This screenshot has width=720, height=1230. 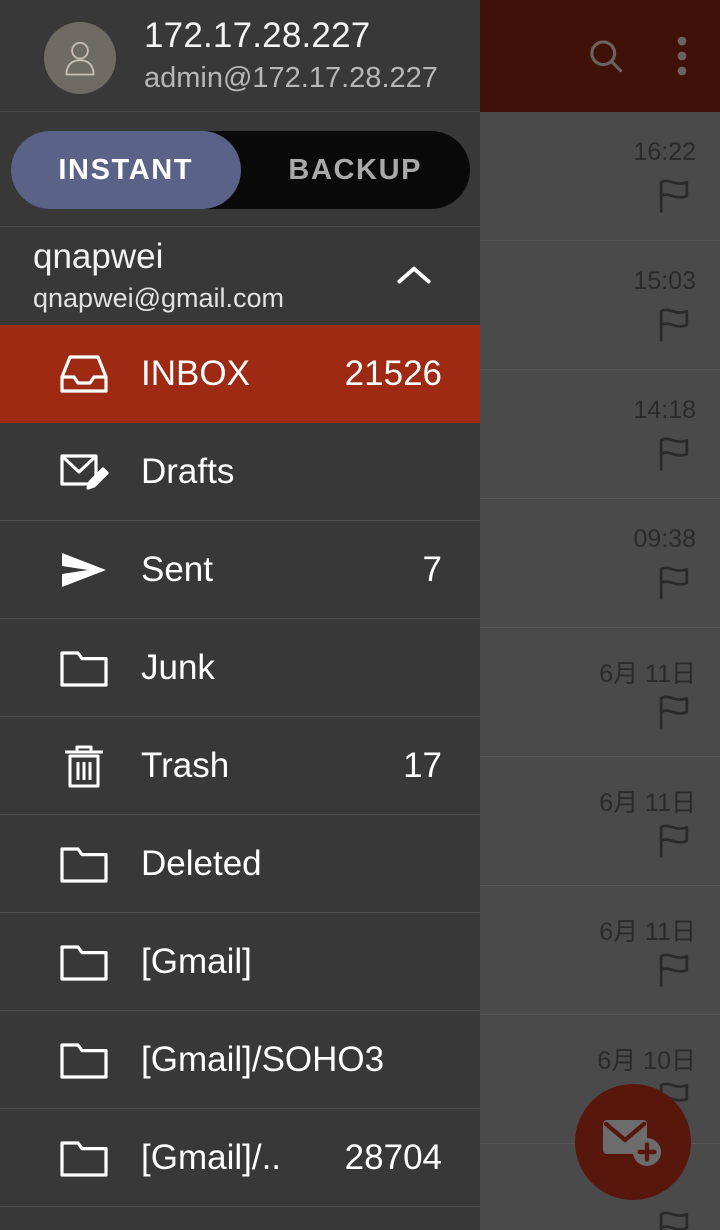 I want to click on trash-icon, so click(x=84, y=766).